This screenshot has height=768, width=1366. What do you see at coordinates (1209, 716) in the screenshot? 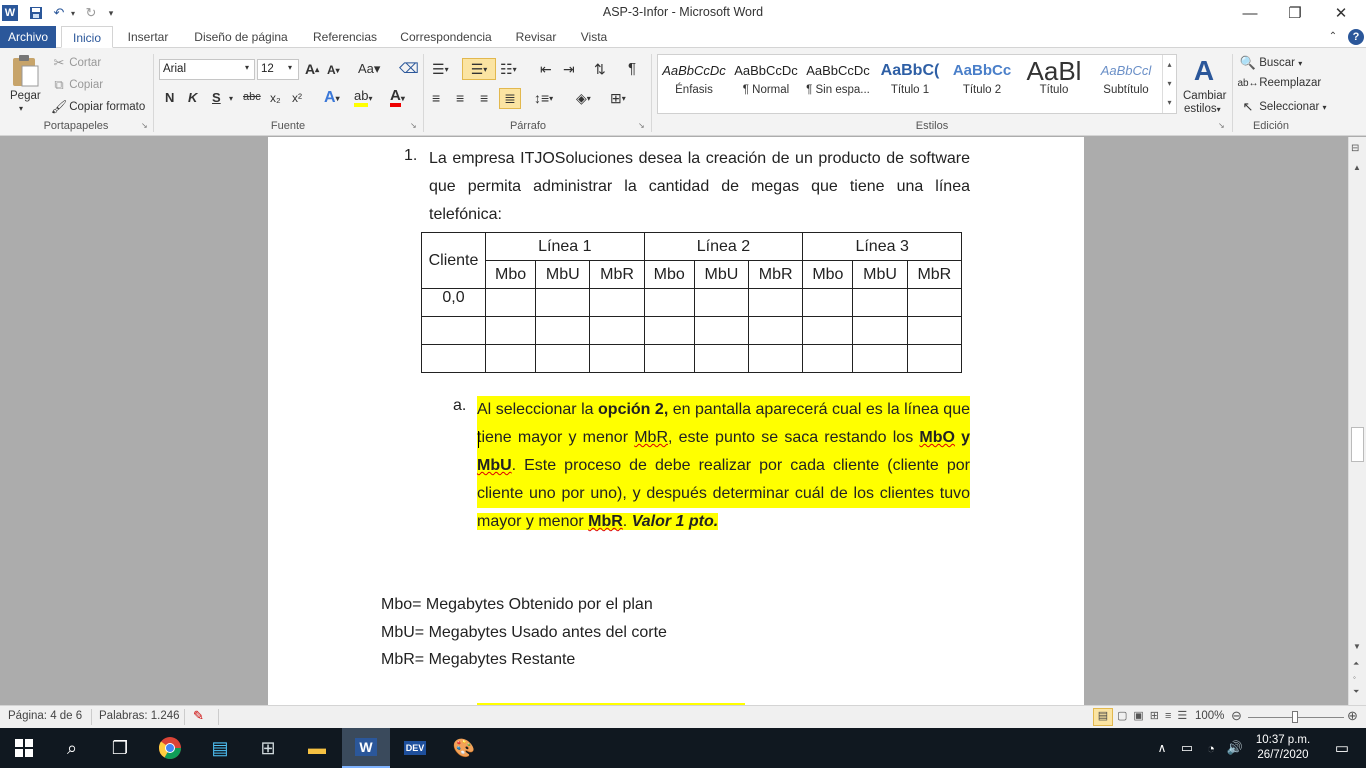
I see `zoom-level: 100%` at bounding box center [1209, 716].